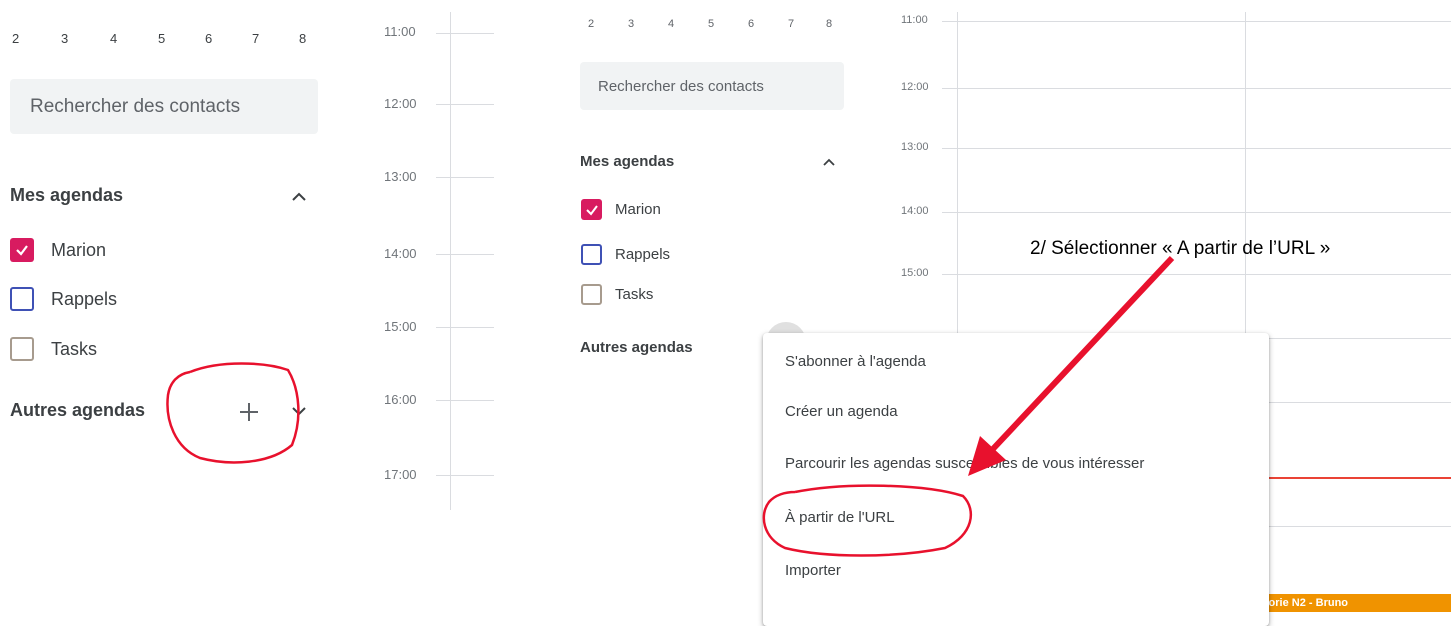 This screenshot has height=626, width=1451. Describe the element at coordinates (841, 411) in the screenshot. I see `menu-item-create: Créer un agenda` at that location.